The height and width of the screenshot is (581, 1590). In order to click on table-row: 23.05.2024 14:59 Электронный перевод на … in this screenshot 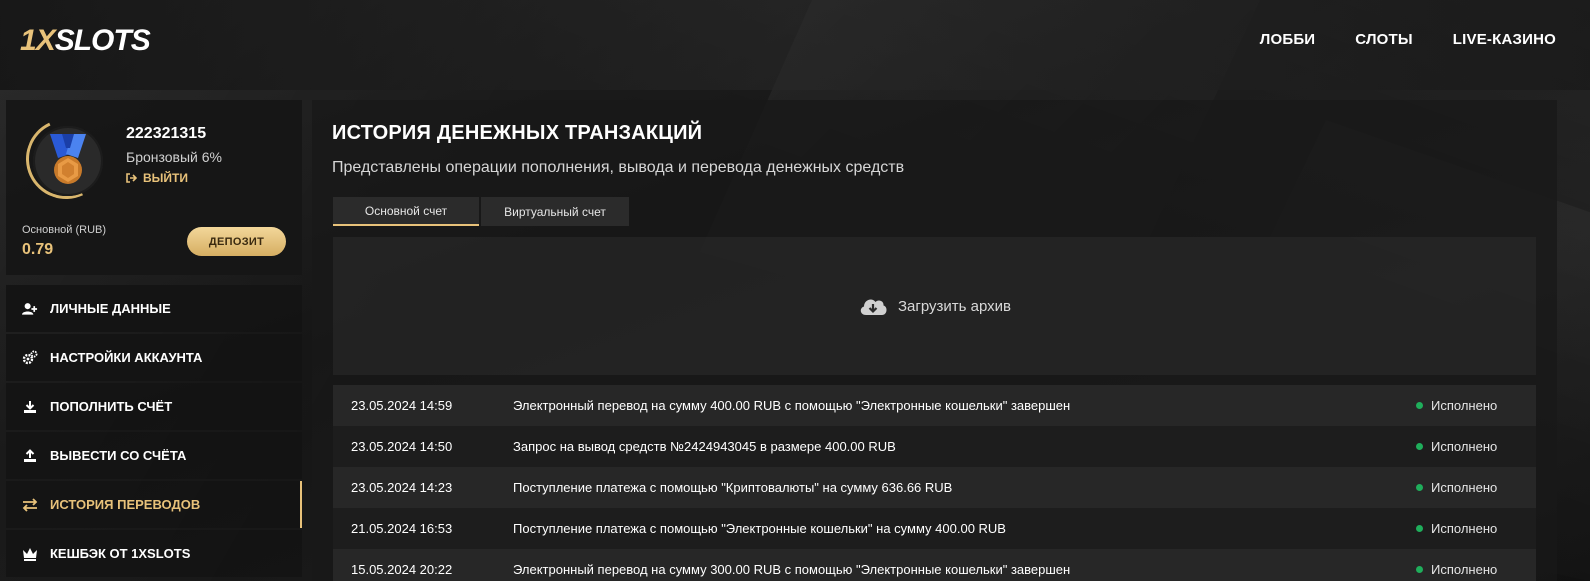, I will do `click(934, 405)`.